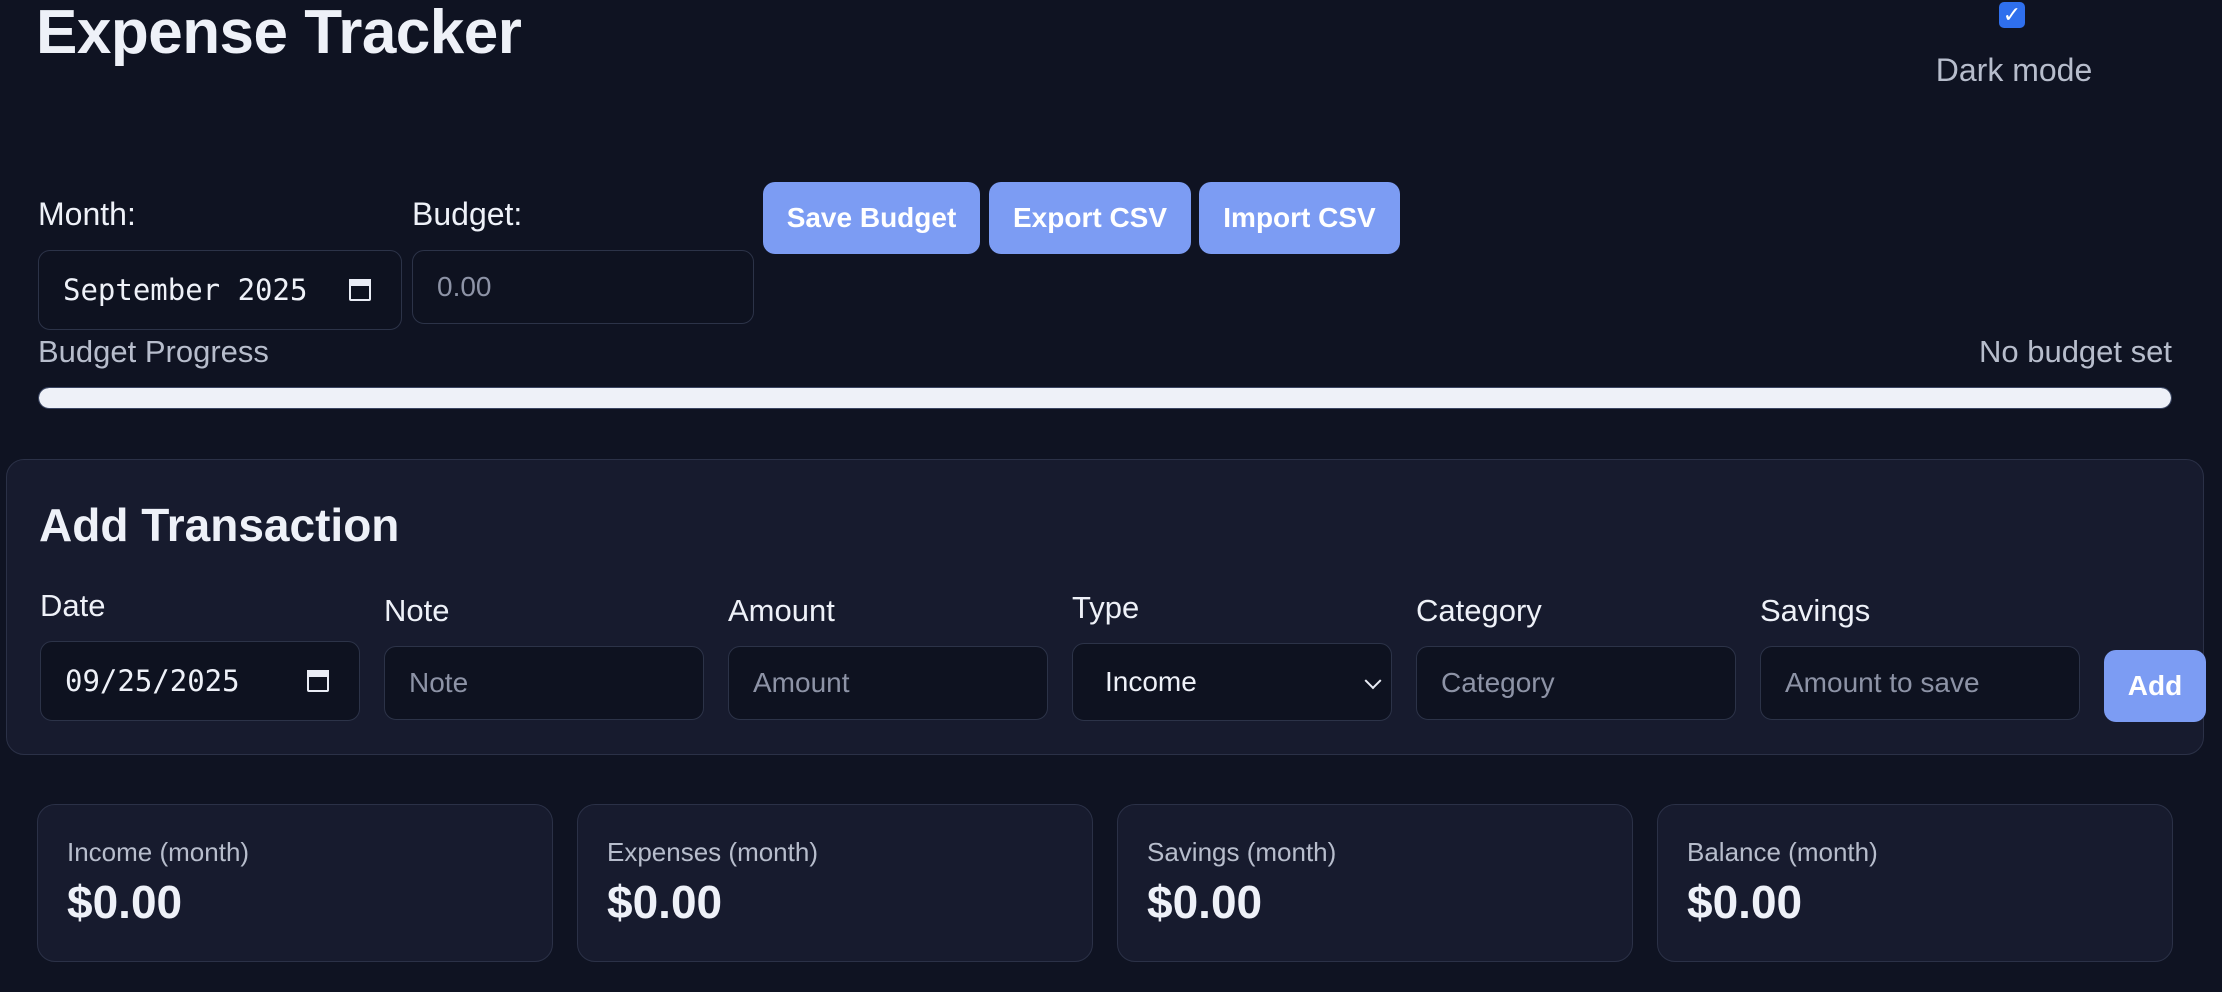 This screenshot has height=992, width=2222. Describe the element at coordinates (583, 287) in the screenshot. I see `budget-input: 0.00` at that location.